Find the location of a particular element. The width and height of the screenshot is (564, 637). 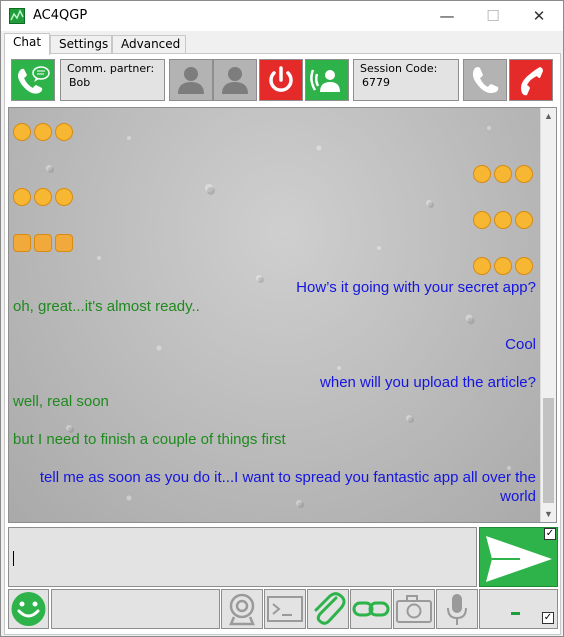

maximize-button: ☐ is located at coordinates (493, 16).